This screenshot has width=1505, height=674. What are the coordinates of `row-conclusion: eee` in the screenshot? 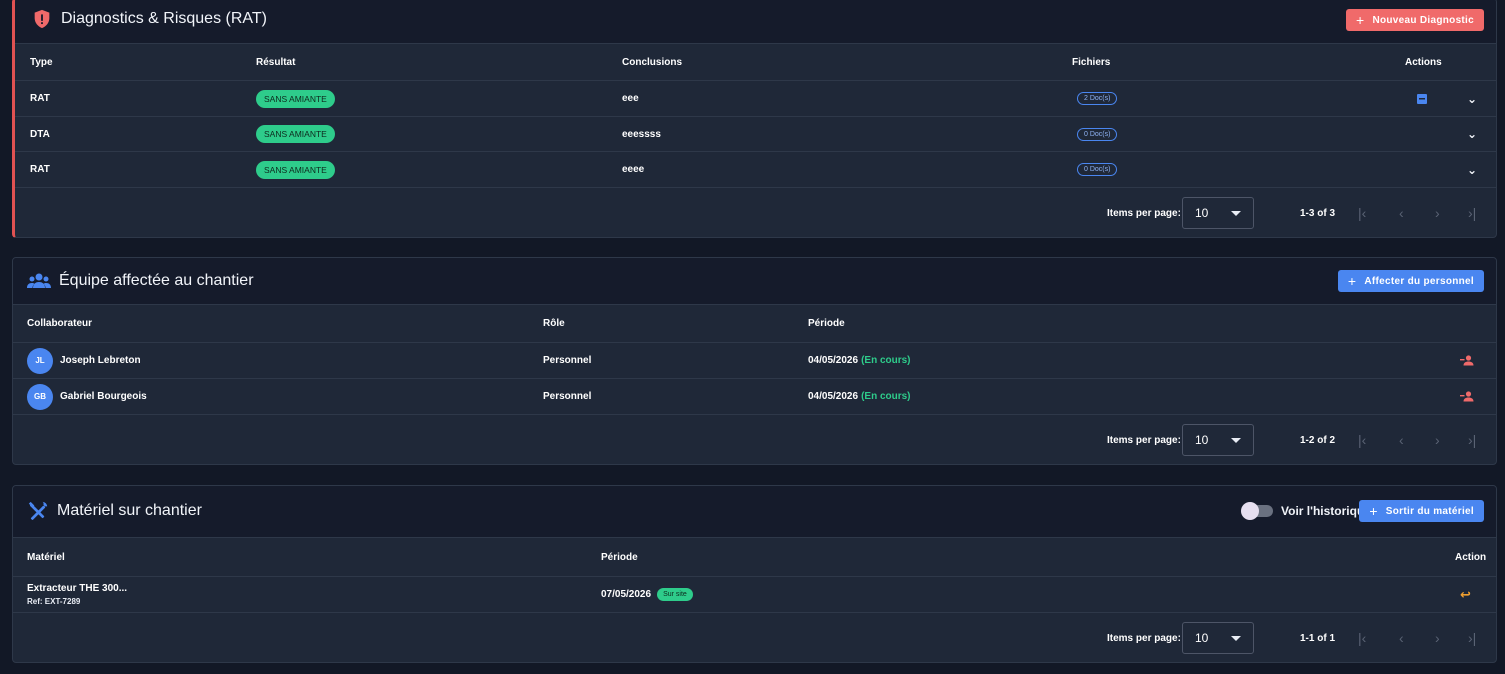 It's located at (630, 98).